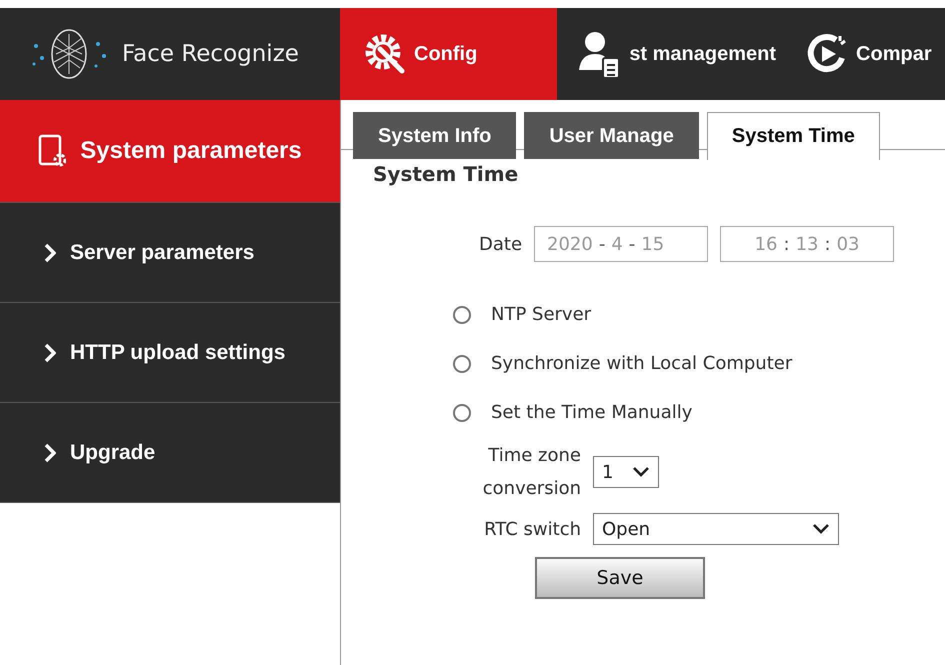  What do you see at coordinates (170, 353) in the screenshot?
I see `sidebar-item: HTTP upload settings` at bounding box center [170, 353].